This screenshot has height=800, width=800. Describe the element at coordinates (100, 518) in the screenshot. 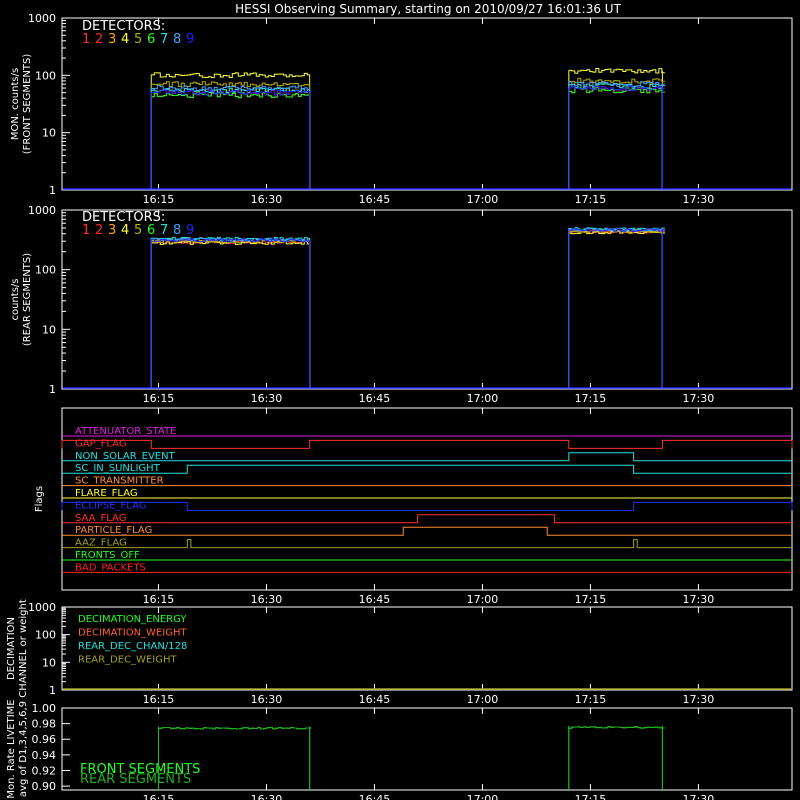

I see `flag-label-saa-flag: SAA_FLAG` at that location.